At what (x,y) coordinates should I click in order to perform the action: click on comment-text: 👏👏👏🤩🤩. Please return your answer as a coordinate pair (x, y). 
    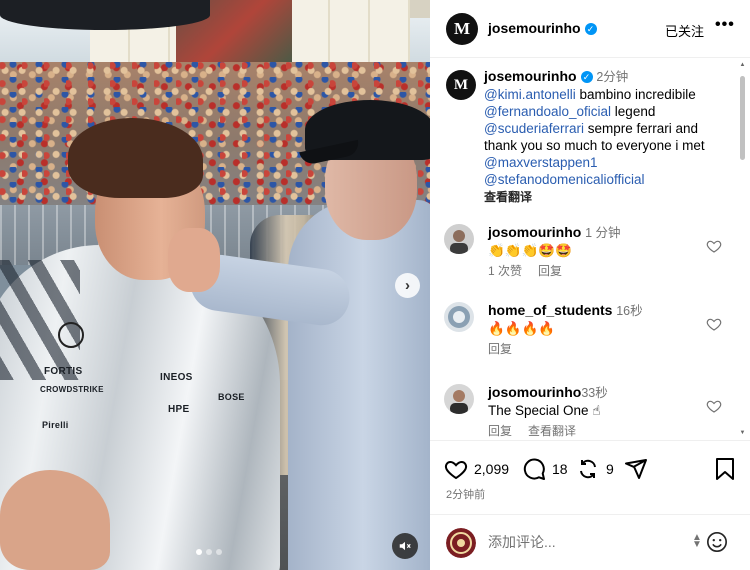
    Looking at the image, I should click on (530, 250).